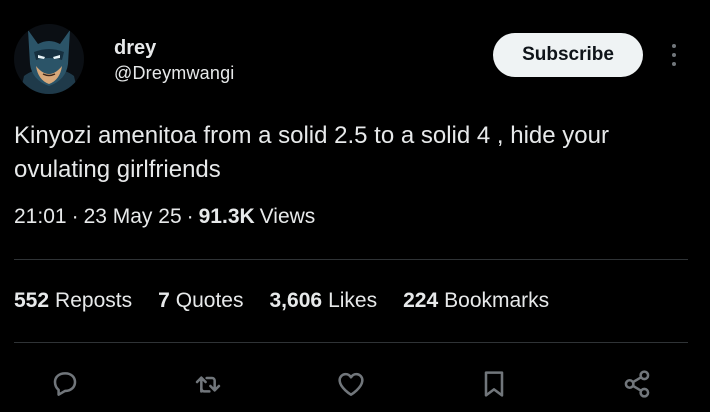 The height and width of the screenshot is (412, 710). I want to click on batman-avatar-image, so click(49, 59).